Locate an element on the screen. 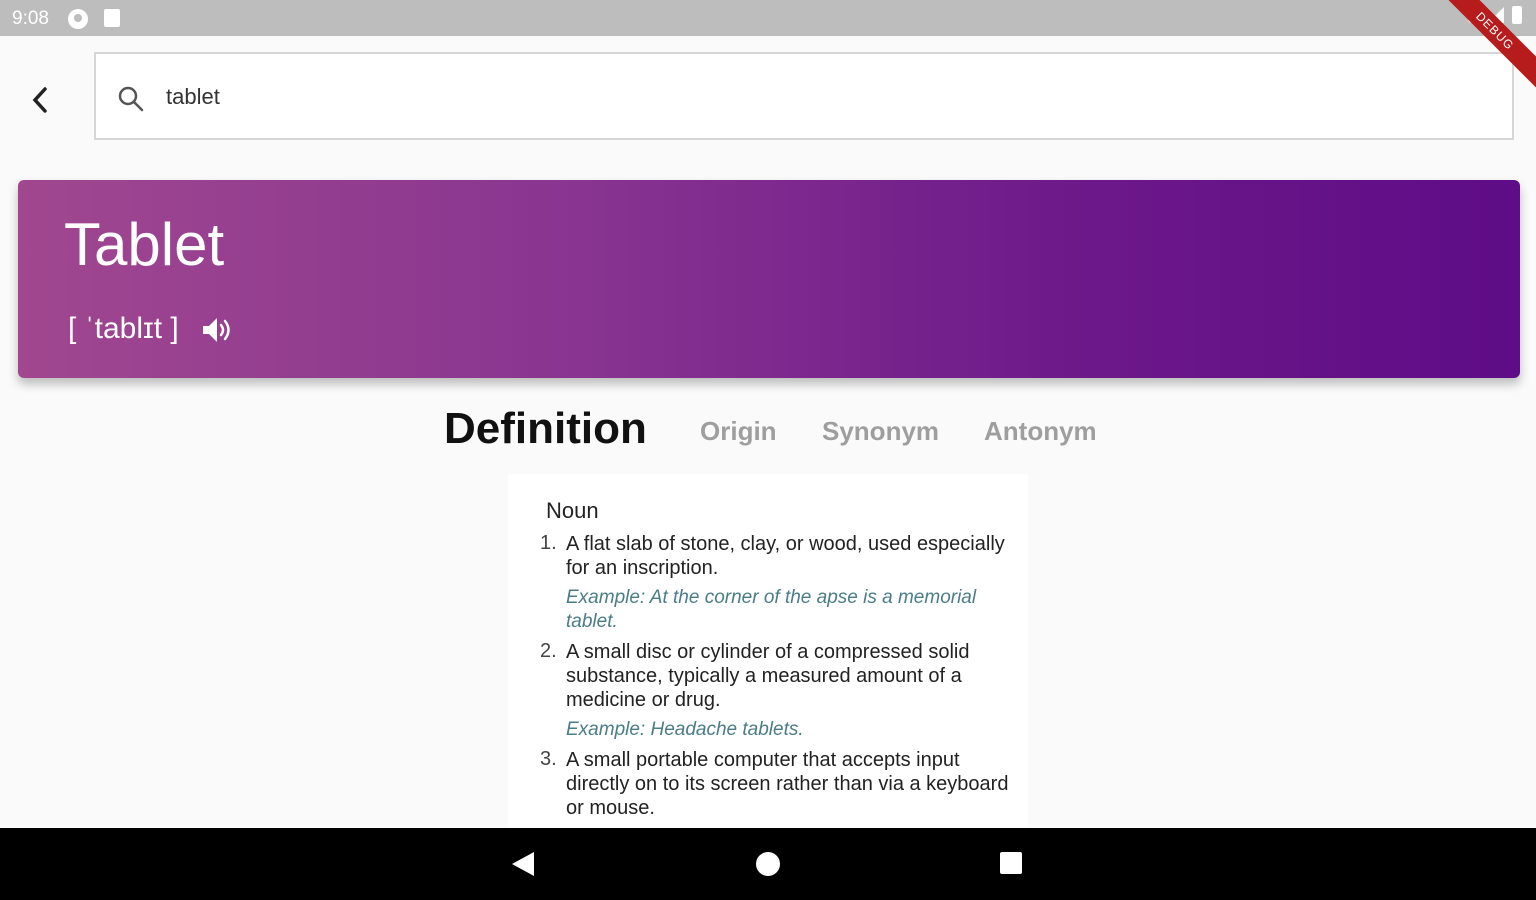 This screenshot has width=1536, height=900. speaker-icon is located at coordinates (216, 330).